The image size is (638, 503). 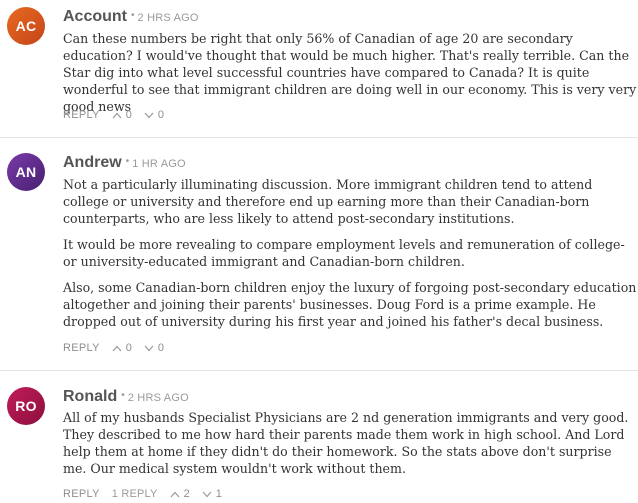 What do you see at coordinates (26, 26) in the screenshot?
I see `avatar: AC` at bounding box center [26, 26].